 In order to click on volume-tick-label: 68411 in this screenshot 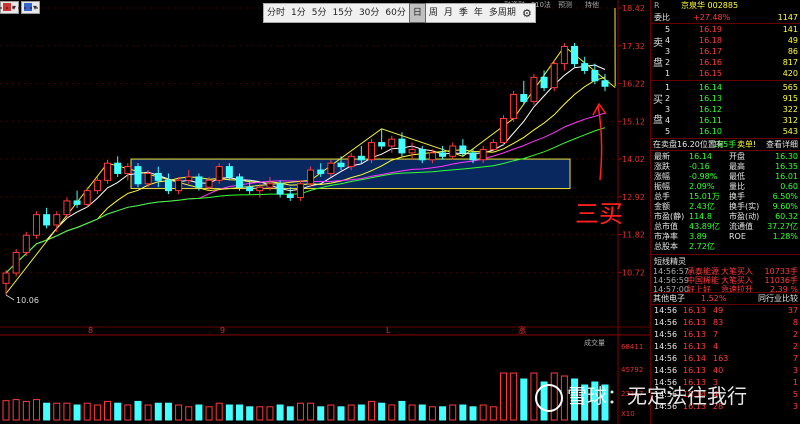, I will do `click(632, 347)`.